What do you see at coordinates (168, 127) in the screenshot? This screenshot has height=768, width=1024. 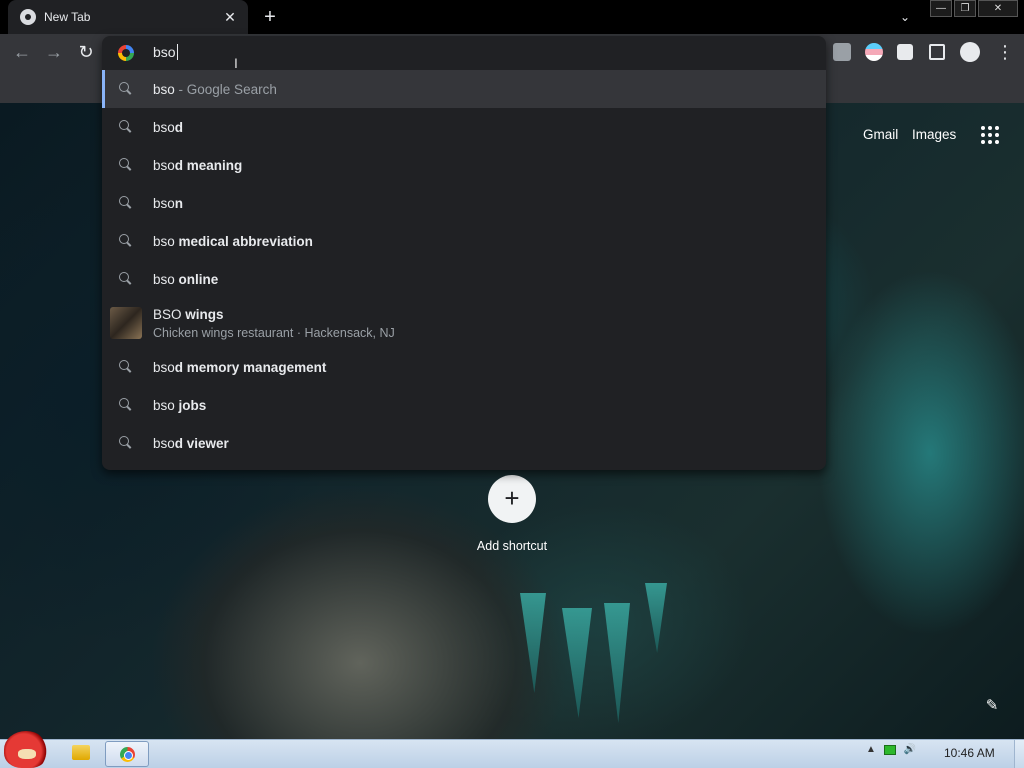 I see `suggestion-text: bsod` at bounding box center [168, 127].